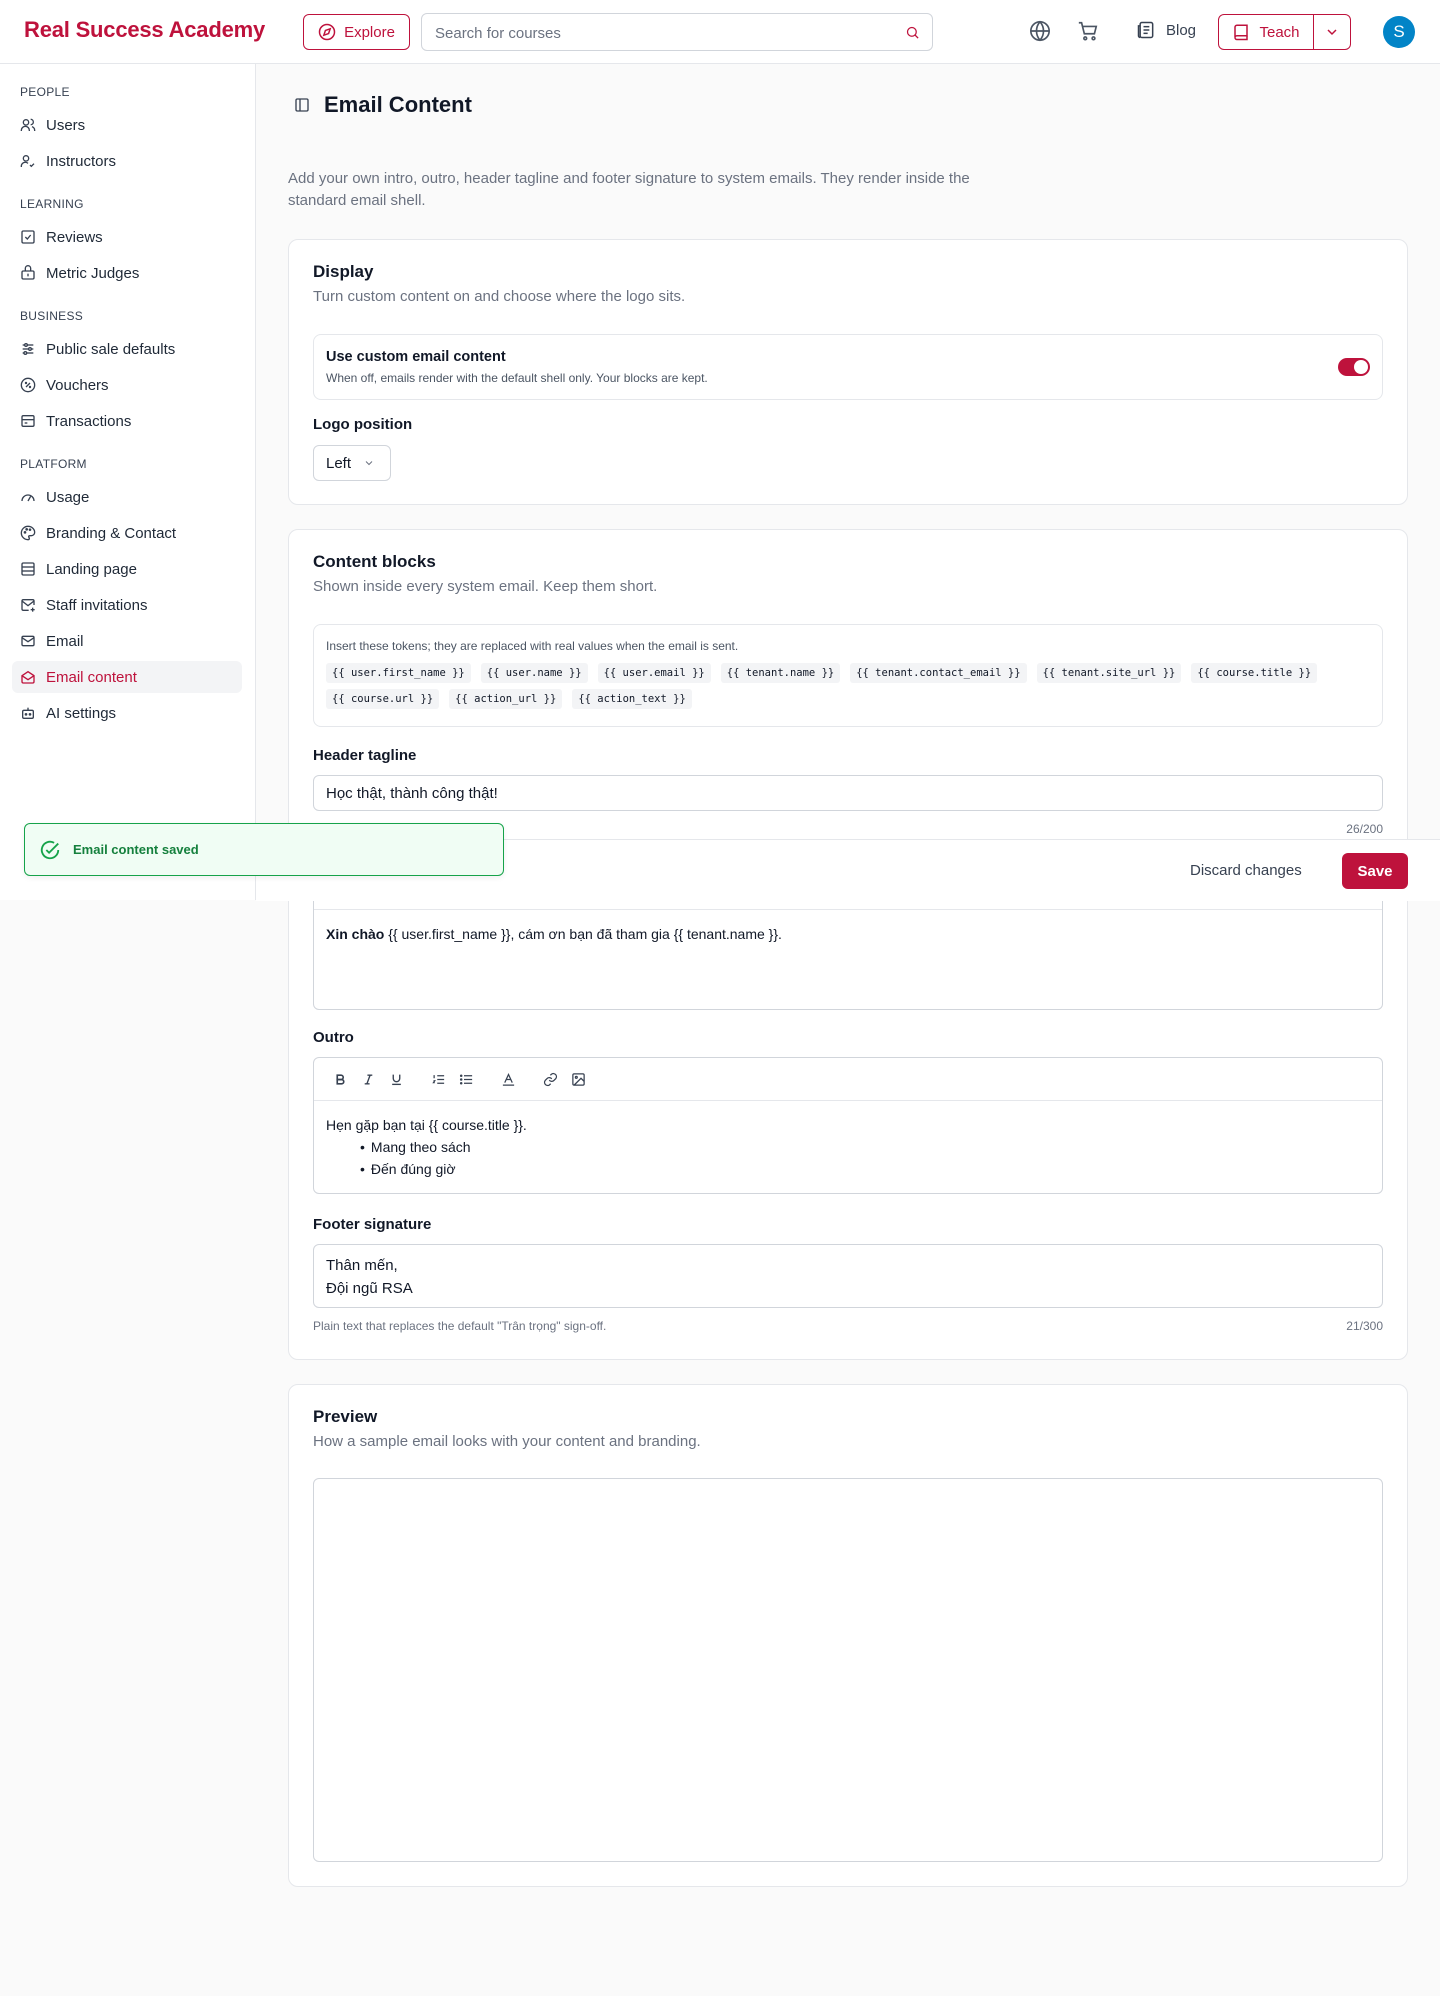 The width and height of the screenshot is (1440, 1996). Describe the element at coordinates (498, 33) in the screenshot. I see `search-placeholder: Search for courses` at that location.